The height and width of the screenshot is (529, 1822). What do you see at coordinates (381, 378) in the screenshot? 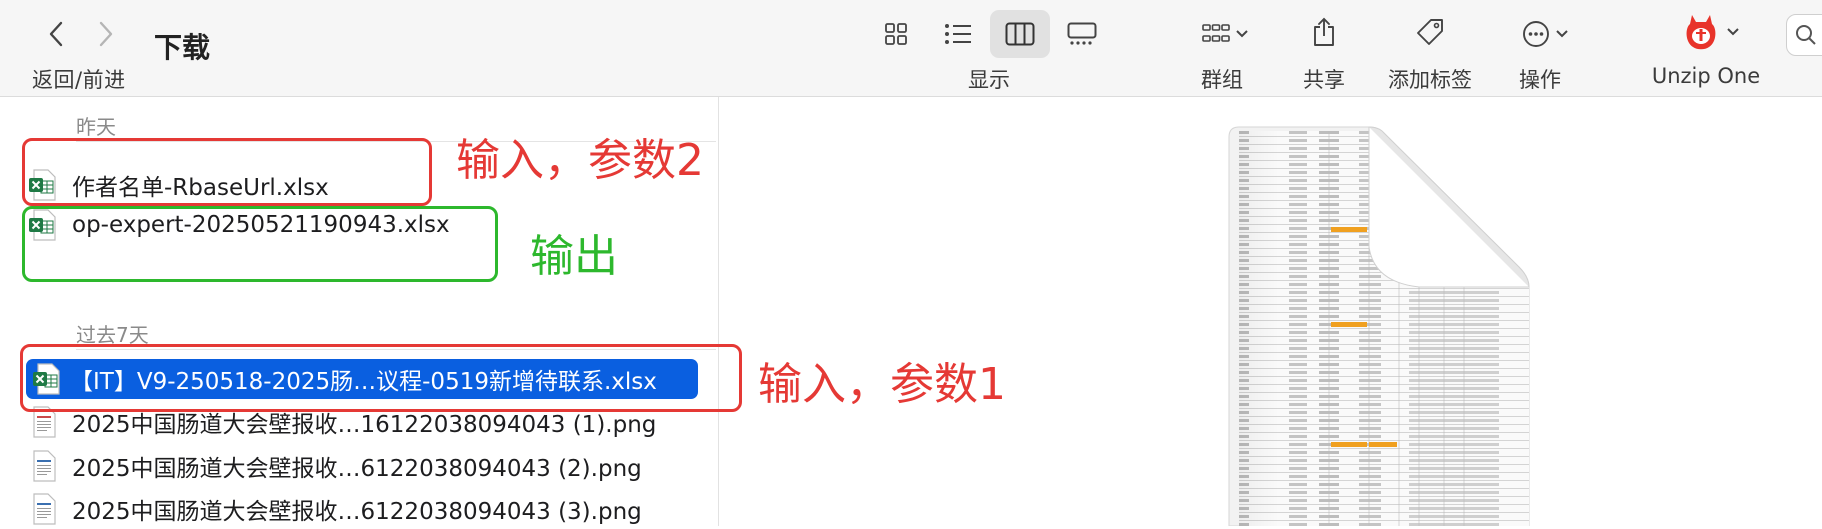
I see `annotation-box-input1` at bounding box center [381, 378].